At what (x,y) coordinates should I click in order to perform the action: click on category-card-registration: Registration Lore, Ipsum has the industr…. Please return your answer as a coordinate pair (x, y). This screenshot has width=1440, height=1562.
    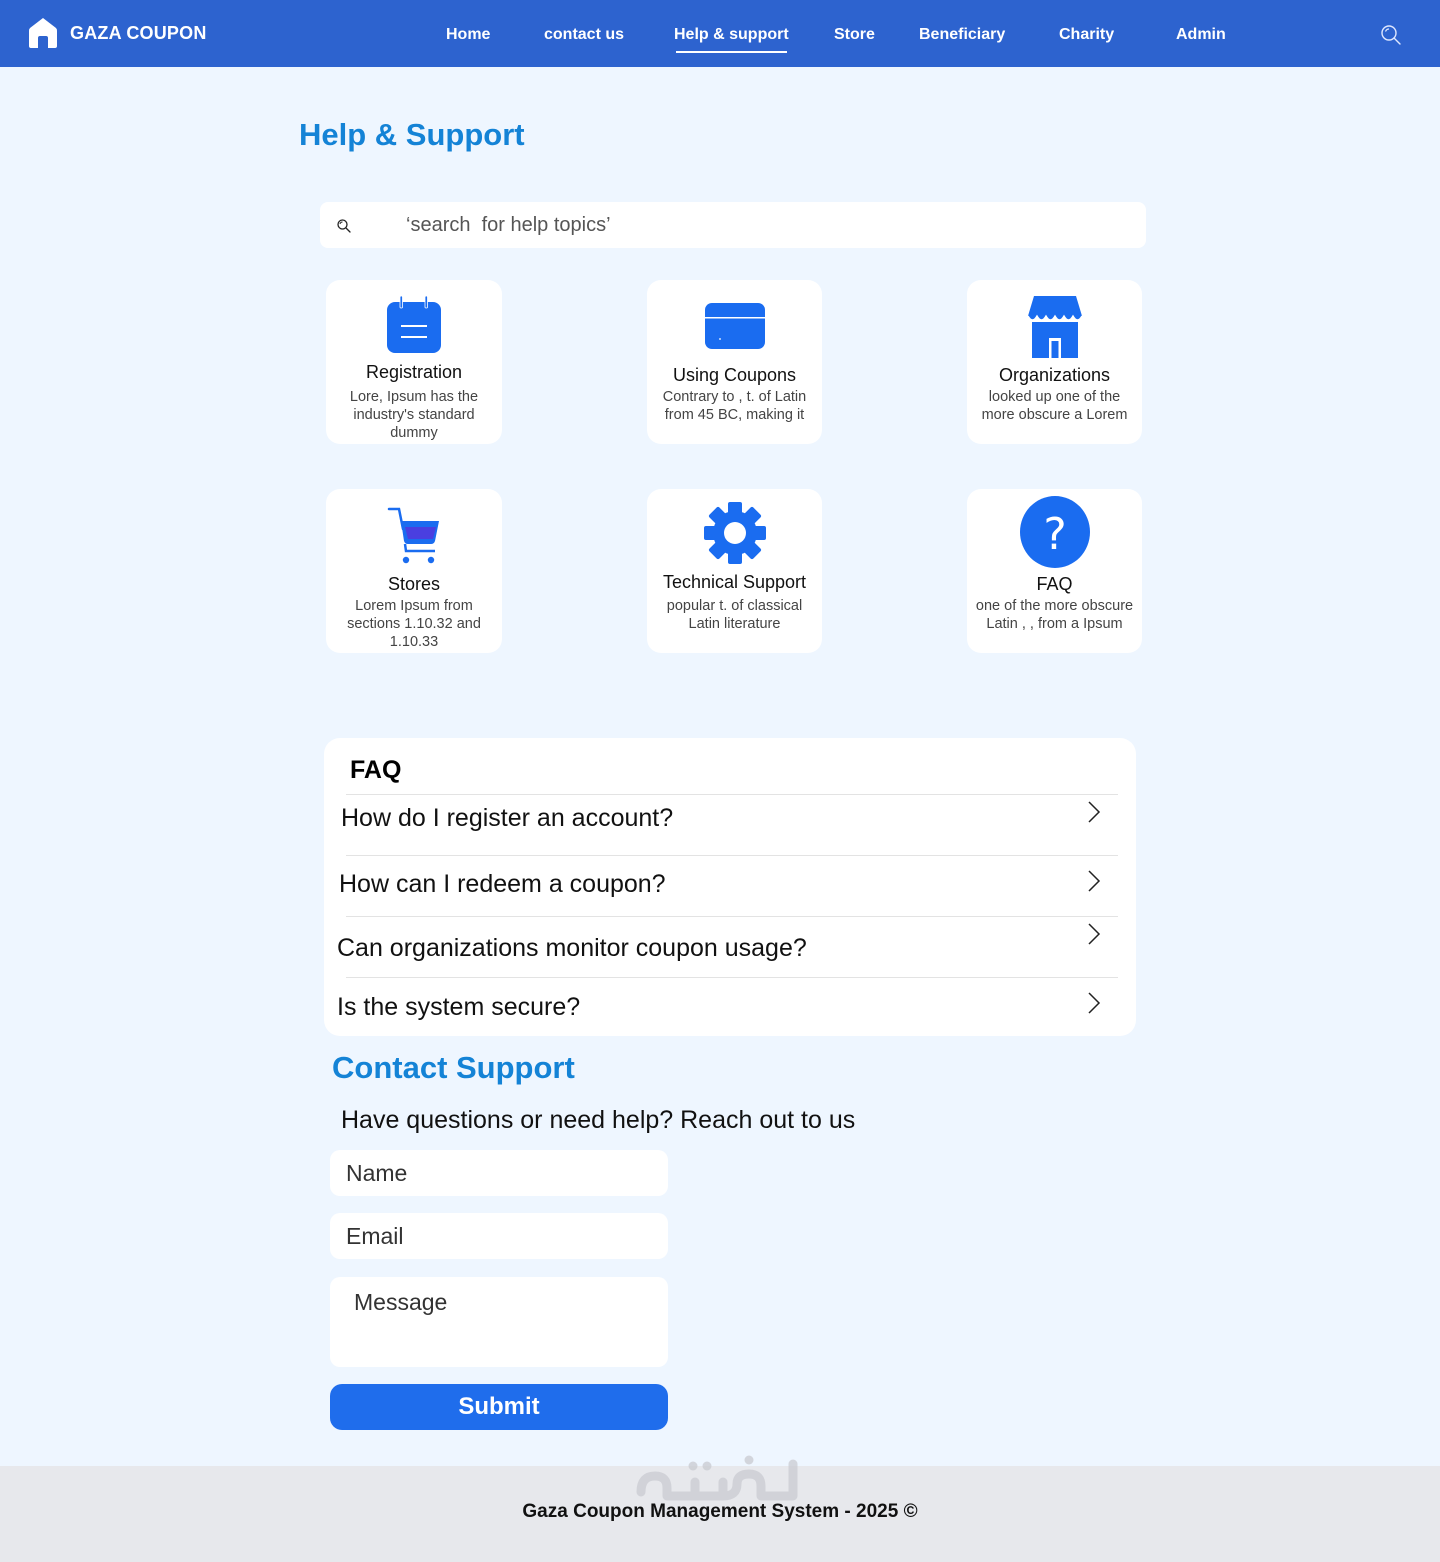
    Looking at the image, I should click on (414, 362).